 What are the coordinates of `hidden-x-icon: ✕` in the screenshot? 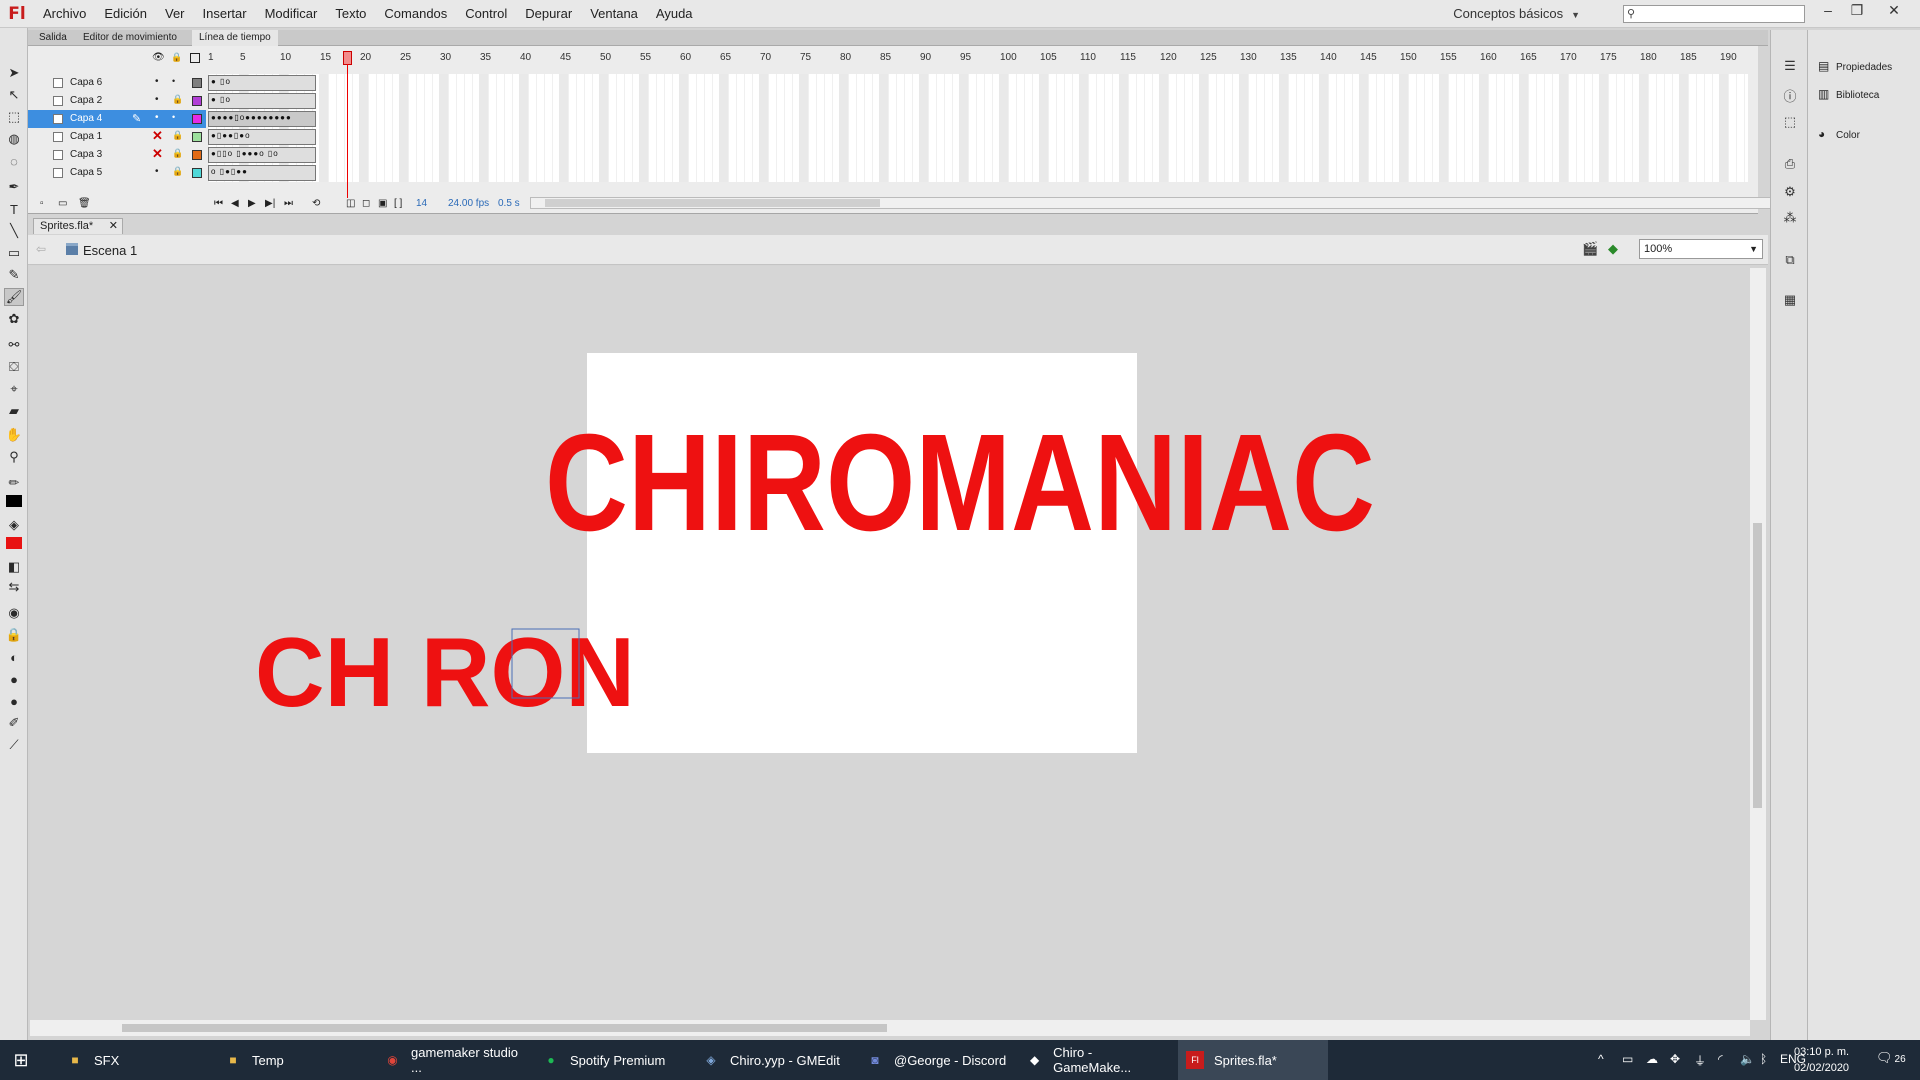 It's located at (157, 154).